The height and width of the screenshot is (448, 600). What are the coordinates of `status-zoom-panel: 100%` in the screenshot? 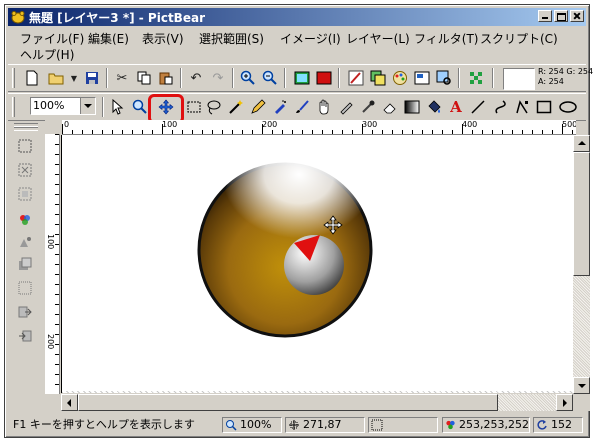 It's located at (252, 425).